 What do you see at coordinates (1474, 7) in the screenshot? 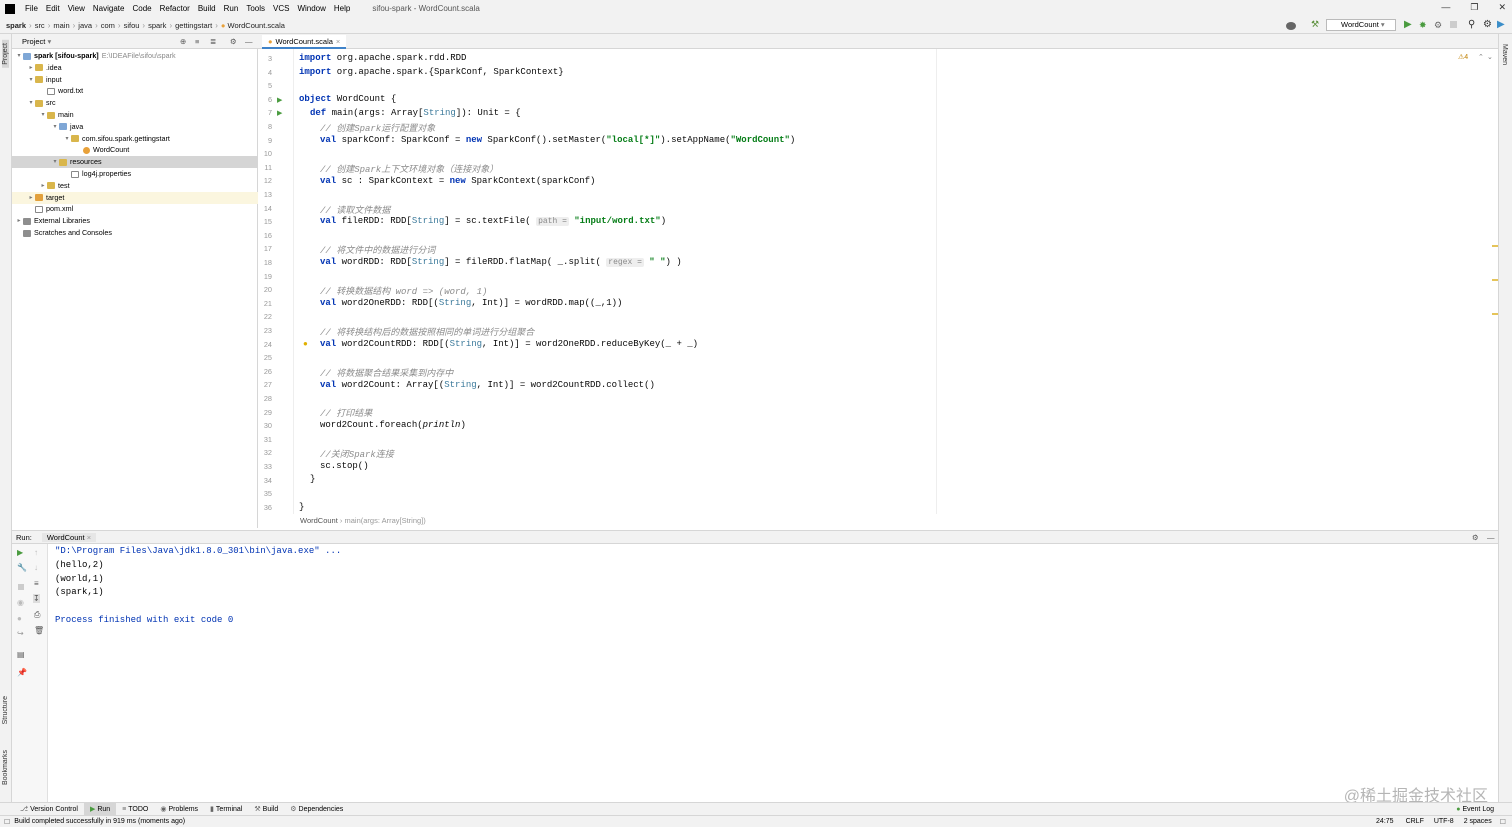
I see `restore-icon: ❐` at bounding box center [1474, 7].